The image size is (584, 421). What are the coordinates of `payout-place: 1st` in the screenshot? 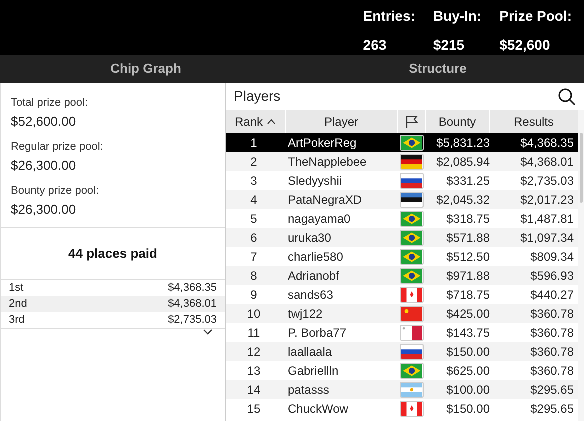 It's located at (16, 288).